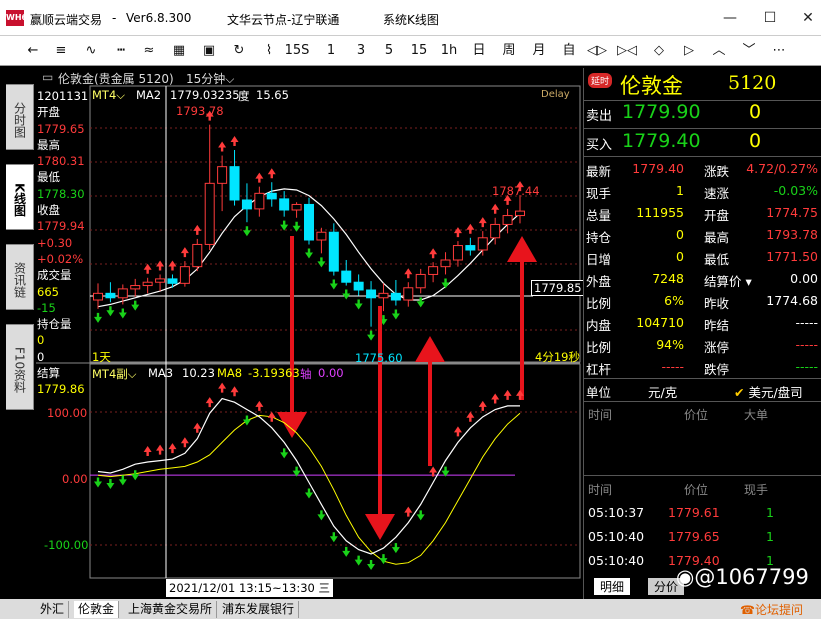  Describe the element at coordinates (792, 234) in the screenshot. I see `quote-value: 1793.78` at that location.